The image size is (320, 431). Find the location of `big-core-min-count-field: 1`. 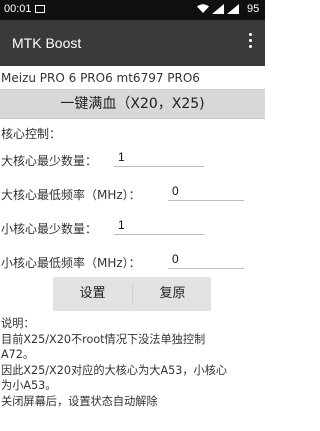

big-core-min-count-field: 1 is located at coordinates (159, 158).